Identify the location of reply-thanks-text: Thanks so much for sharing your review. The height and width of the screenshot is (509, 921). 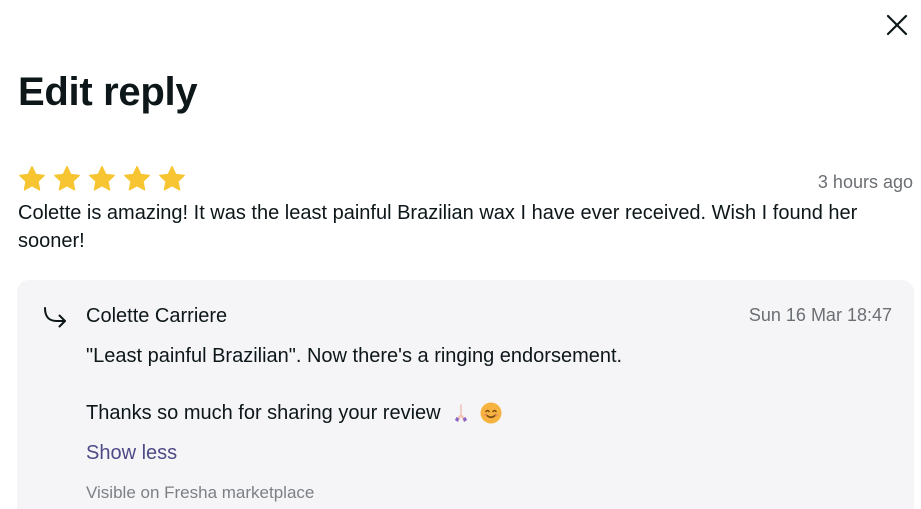
(263, 413).